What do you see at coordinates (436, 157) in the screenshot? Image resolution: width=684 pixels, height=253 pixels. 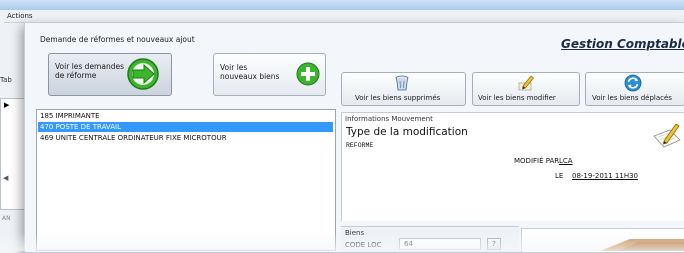 I see `modification-type-field: REFORME` at bounding box center [436, 157].